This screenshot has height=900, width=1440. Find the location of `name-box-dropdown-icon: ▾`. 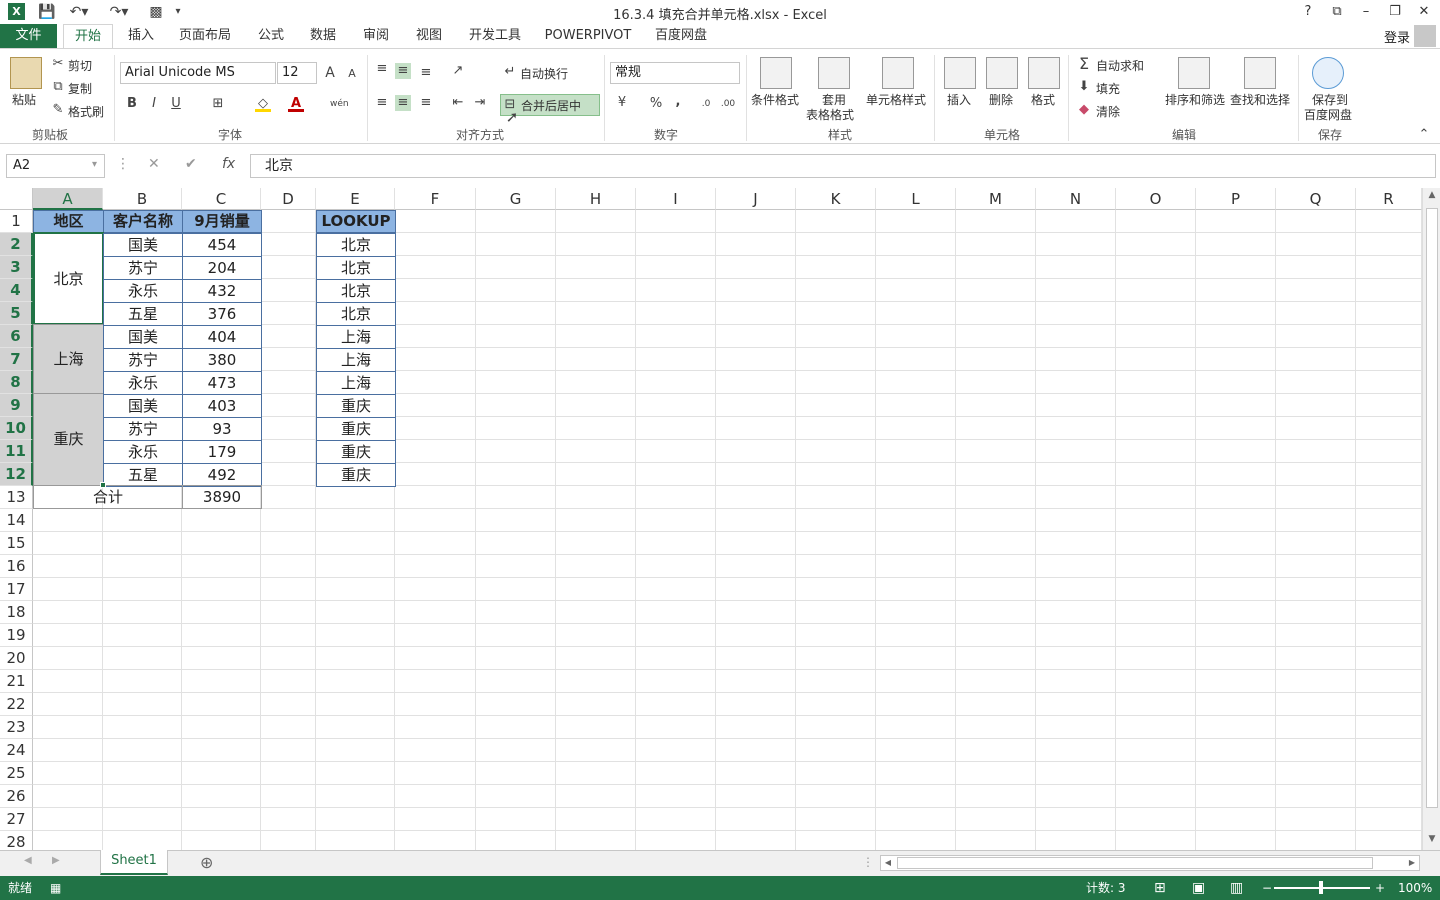

name-box-dropdown-icon: ▾ is located at coordinates (94, 164).